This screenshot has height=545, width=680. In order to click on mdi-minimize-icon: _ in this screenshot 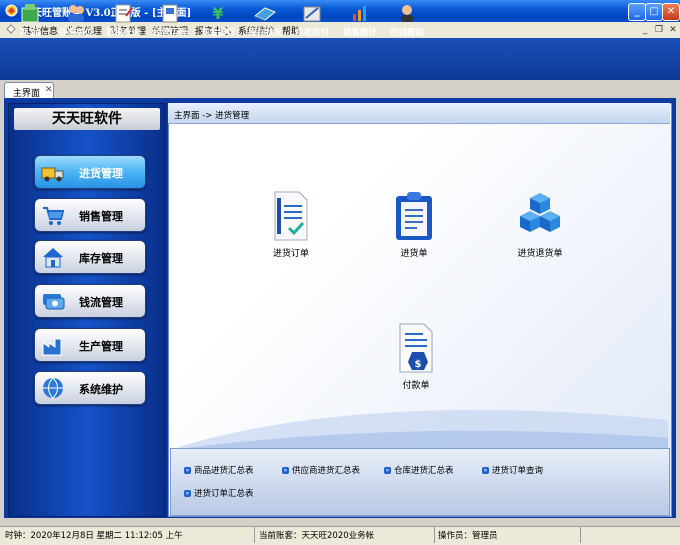, I will do `click(645, 30)`.